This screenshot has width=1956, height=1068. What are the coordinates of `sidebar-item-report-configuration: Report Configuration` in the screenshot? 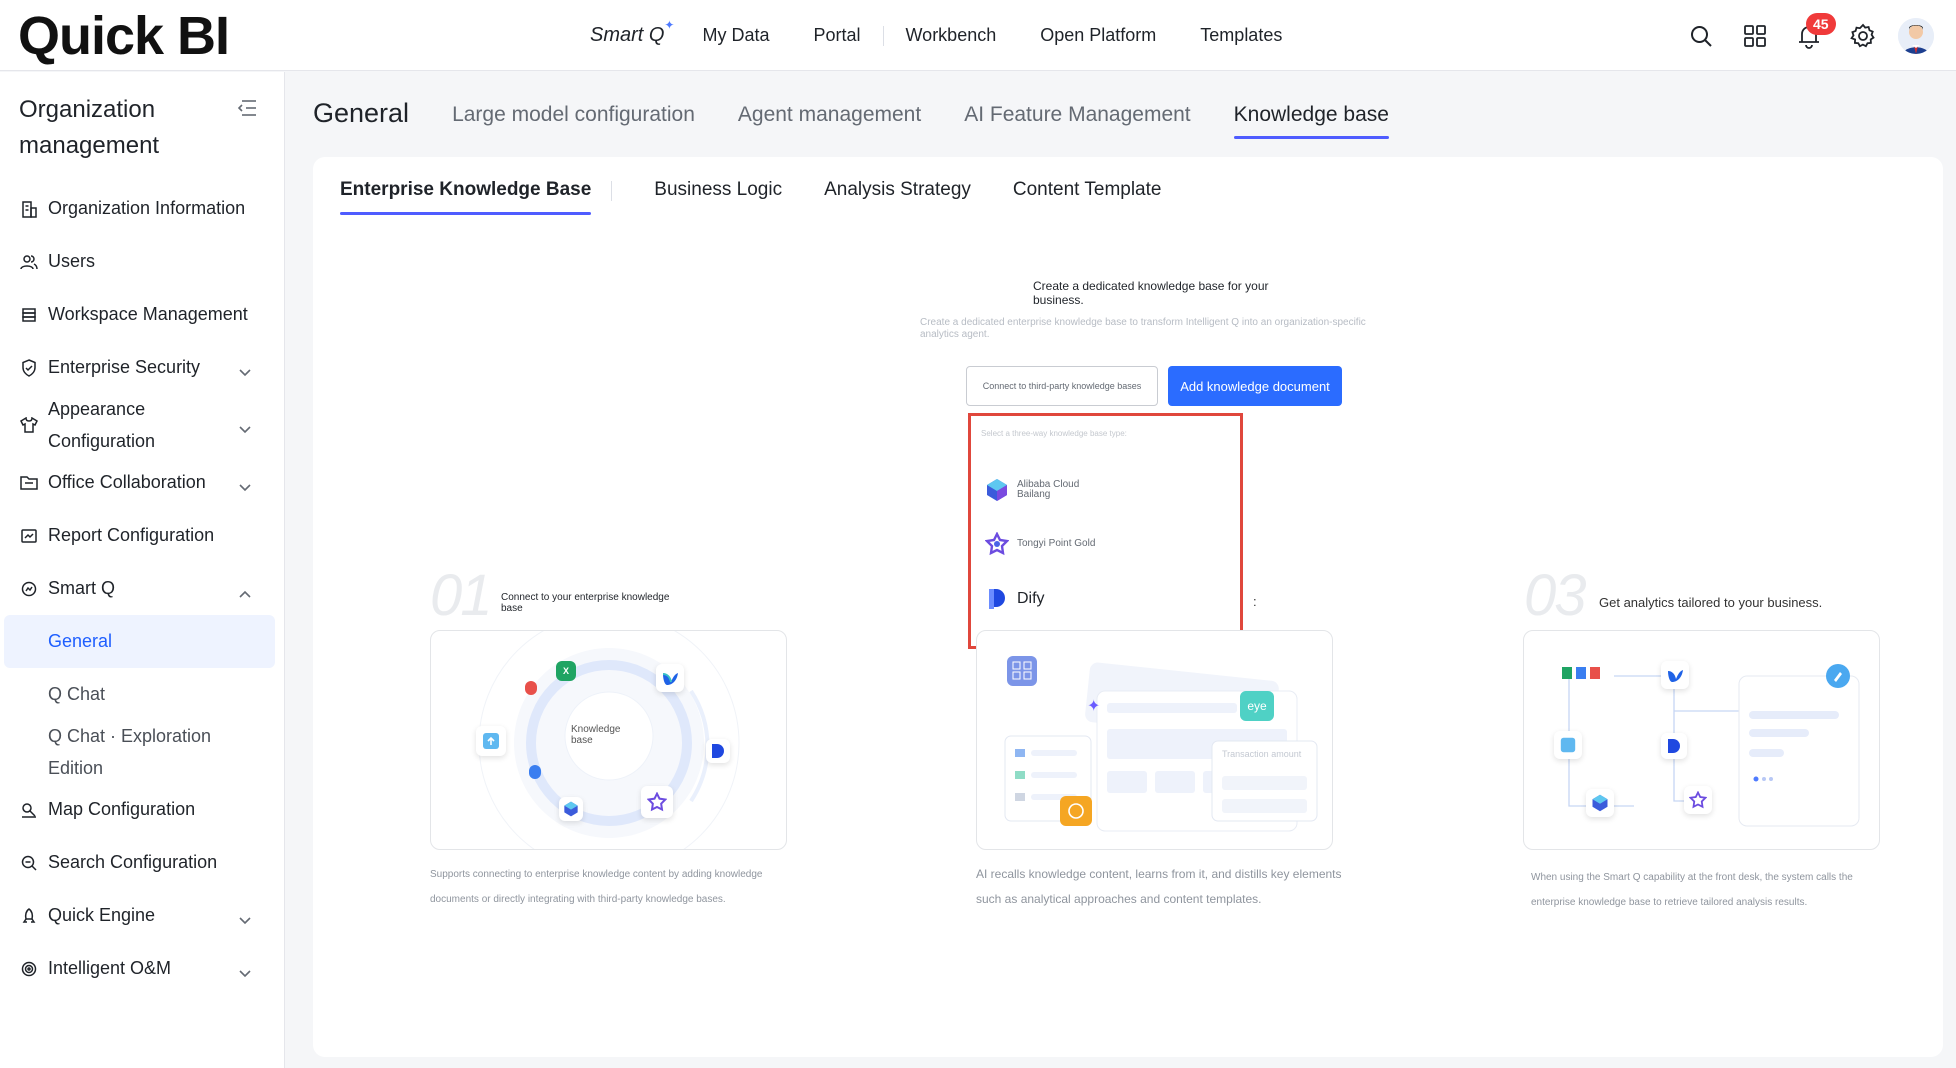 It's located at (142, 535).